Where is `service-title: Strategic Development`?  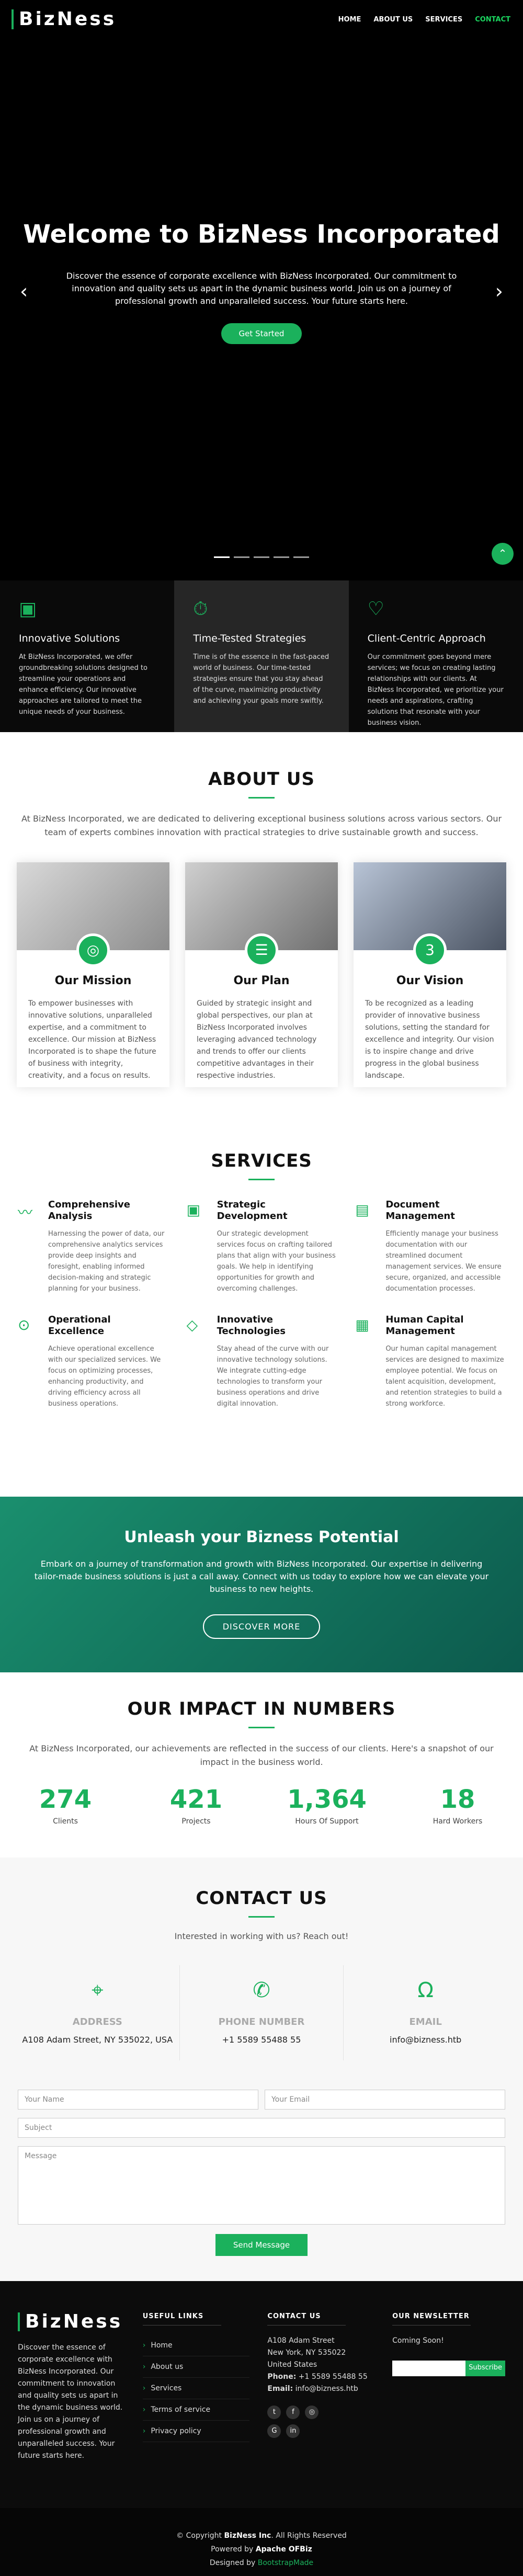
service-title: Strategic Development is located at coordinates (277, 1211).